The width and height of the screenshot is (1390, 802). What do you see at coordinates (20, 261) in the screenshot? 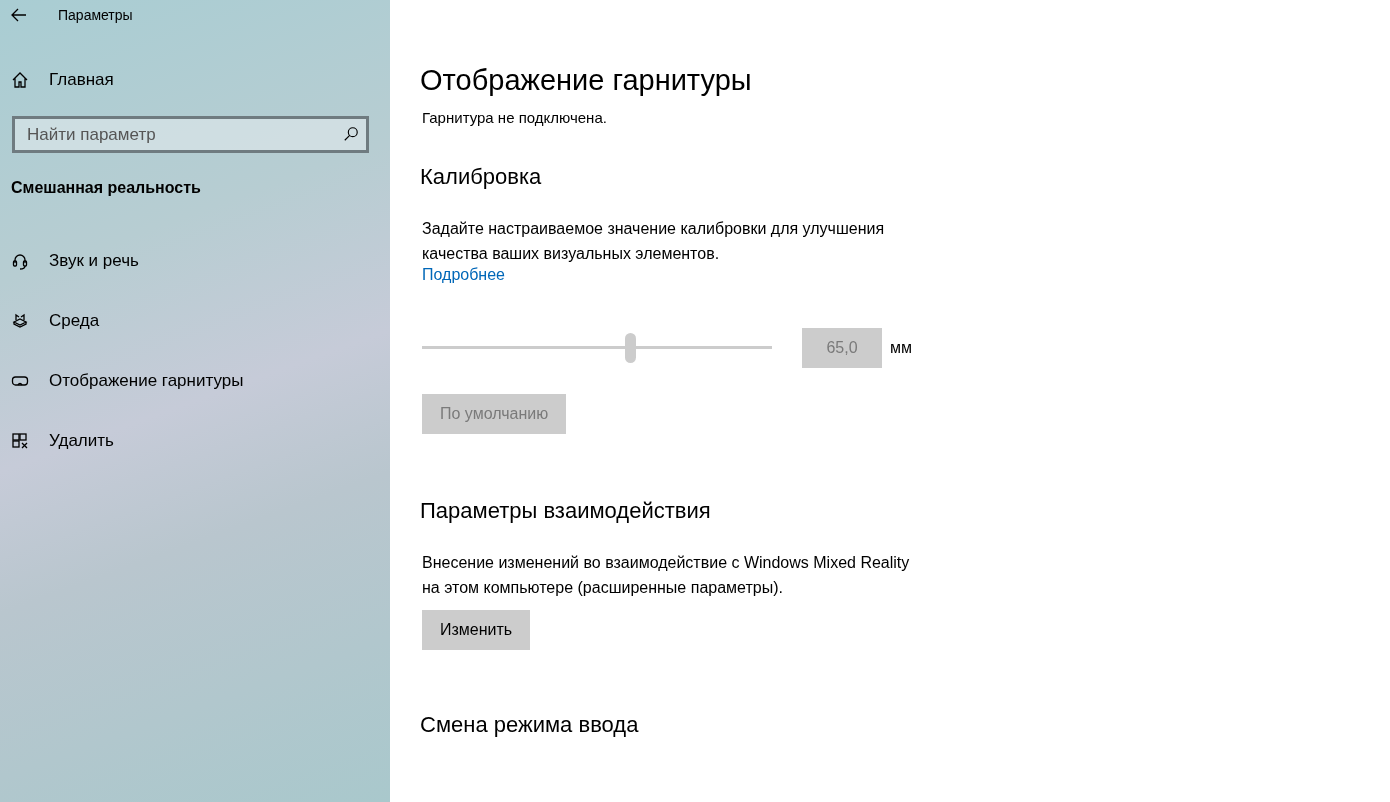
I see `headset-icon` at bounding box center [20, 261].